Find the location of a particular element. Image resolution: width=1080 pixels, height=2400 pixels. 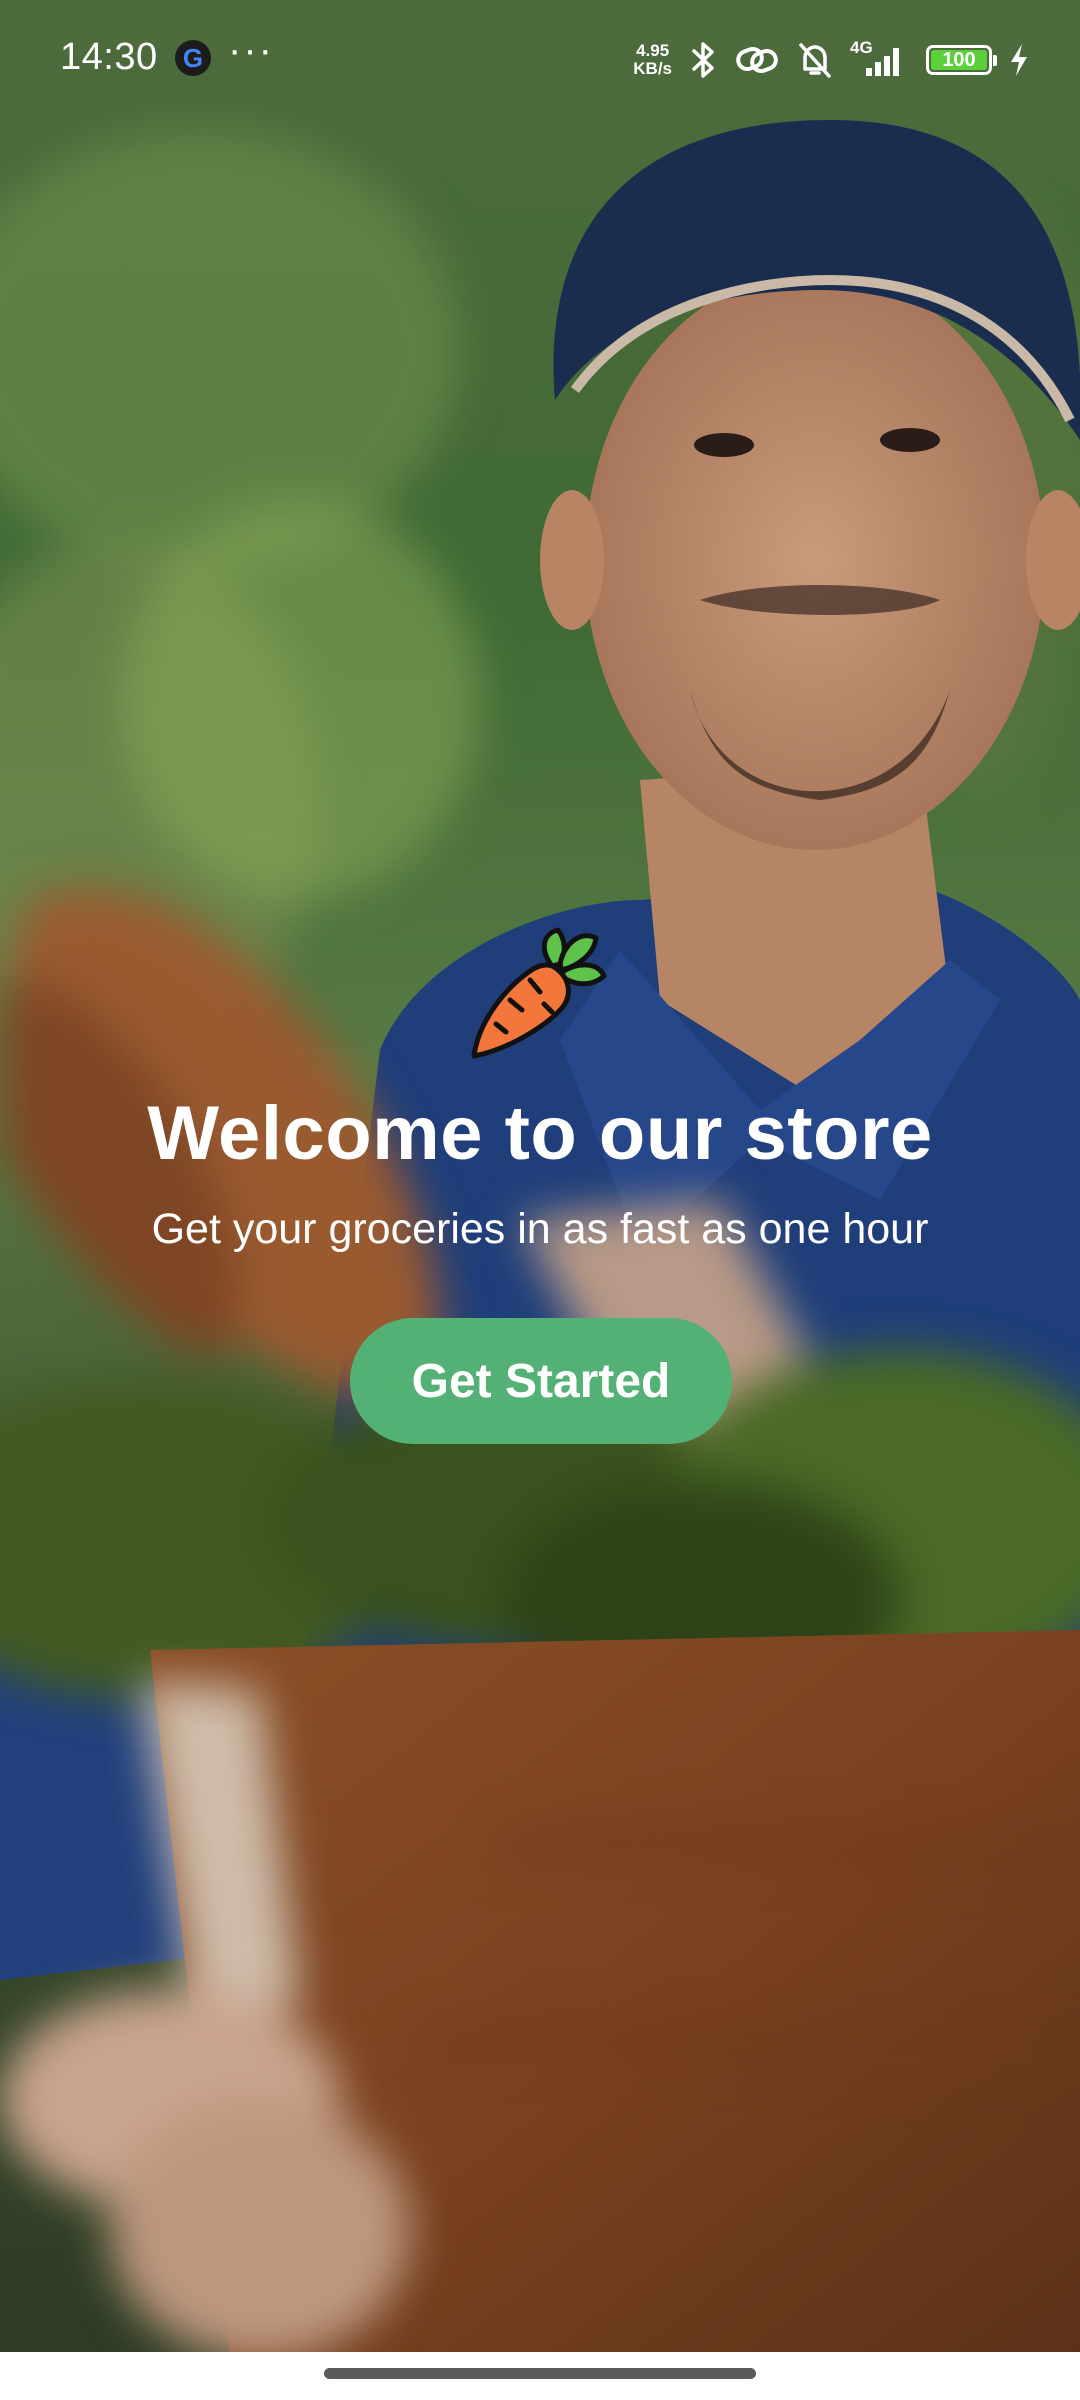

google-letter: G is located at coordinates (193, 57).